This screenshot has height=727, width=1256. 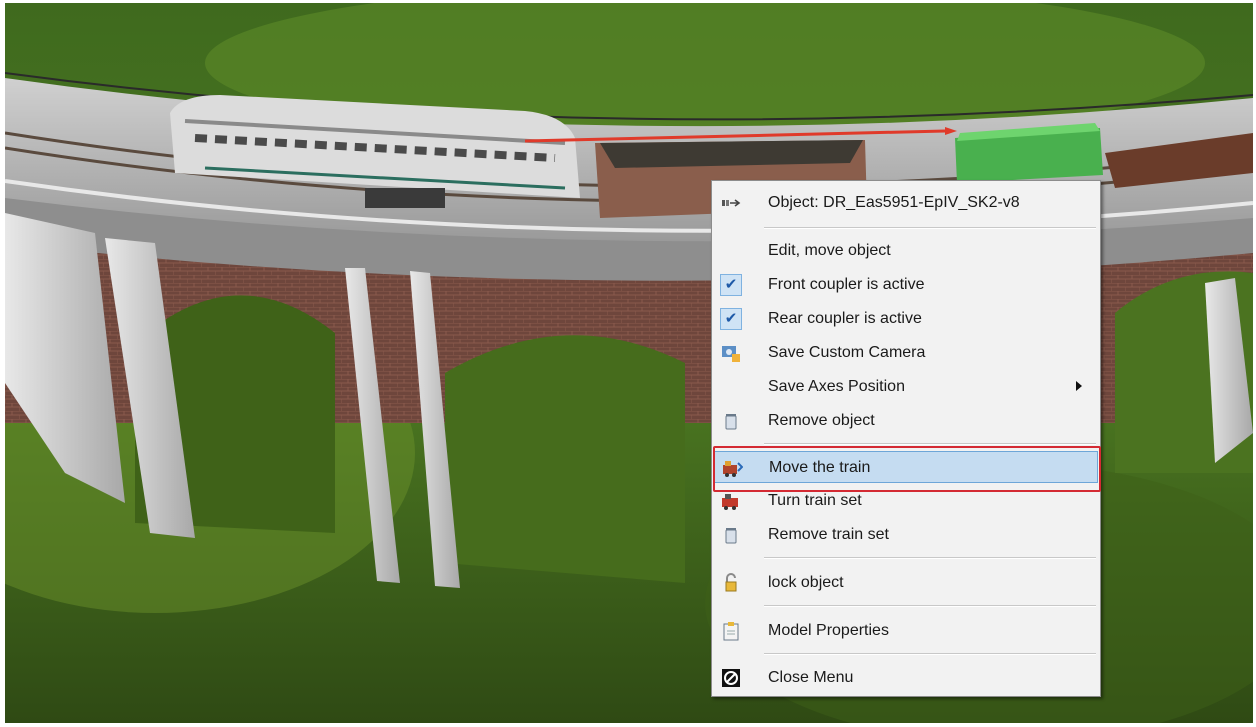 What do you see at coordinates (1079, 386) in the screenshot?
I see `submenu-arrow-icon` at bounding box center [1079, 386].